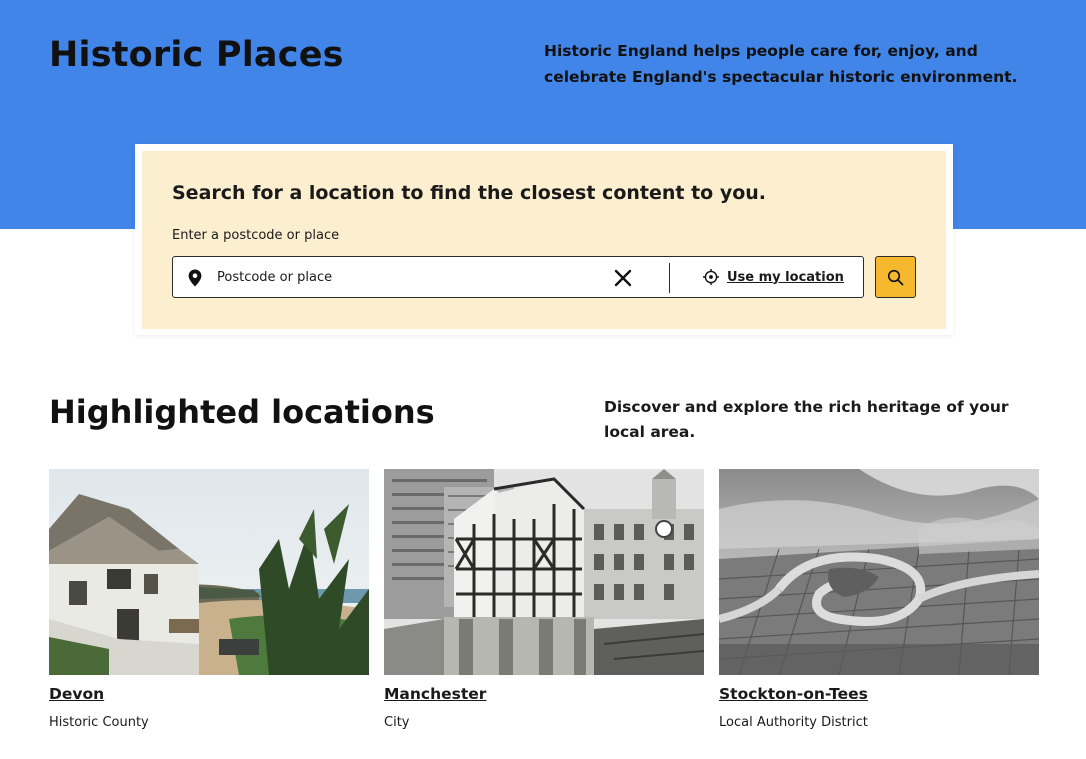 Image resolution: width=1086 pixels, height=759 pixels. Describe the element at coordinates (544, 694) in the screenshot. I see `location-link-manchester: Manchester` at that location.